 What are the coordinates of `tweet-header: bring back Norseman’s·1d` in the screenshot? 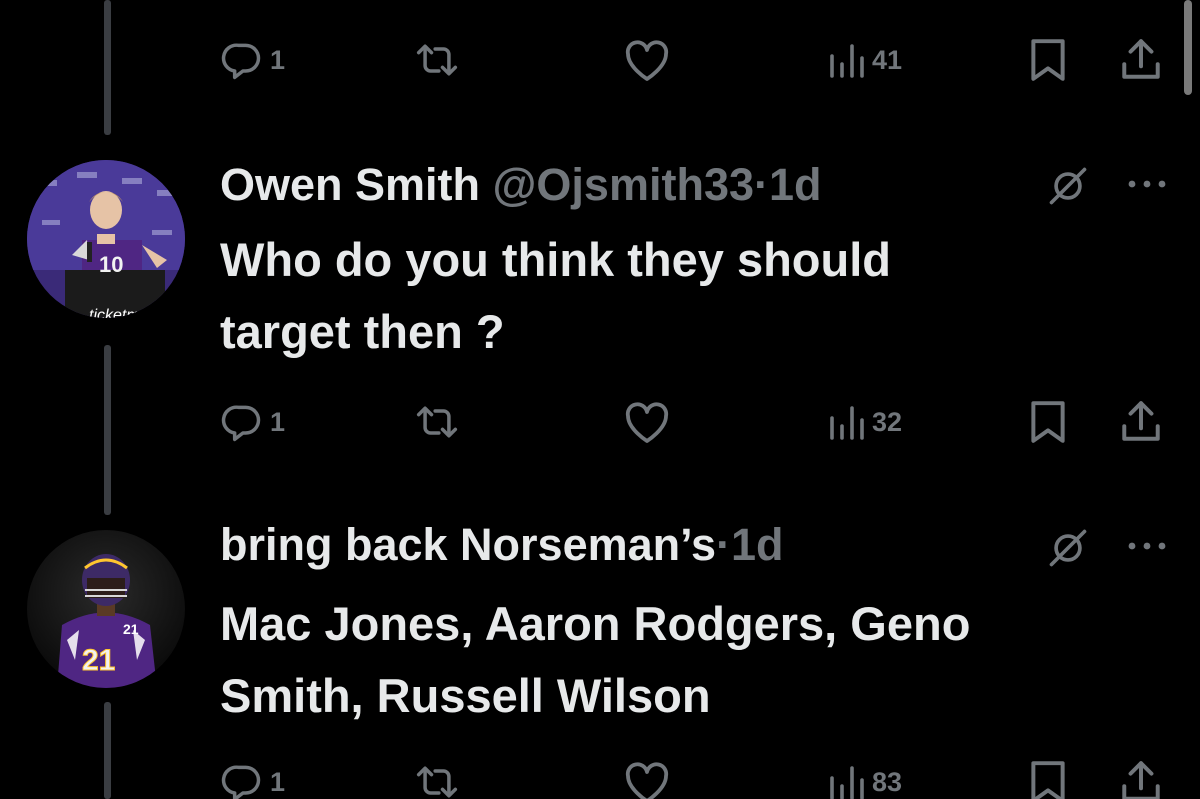 It's located at (502, 545).